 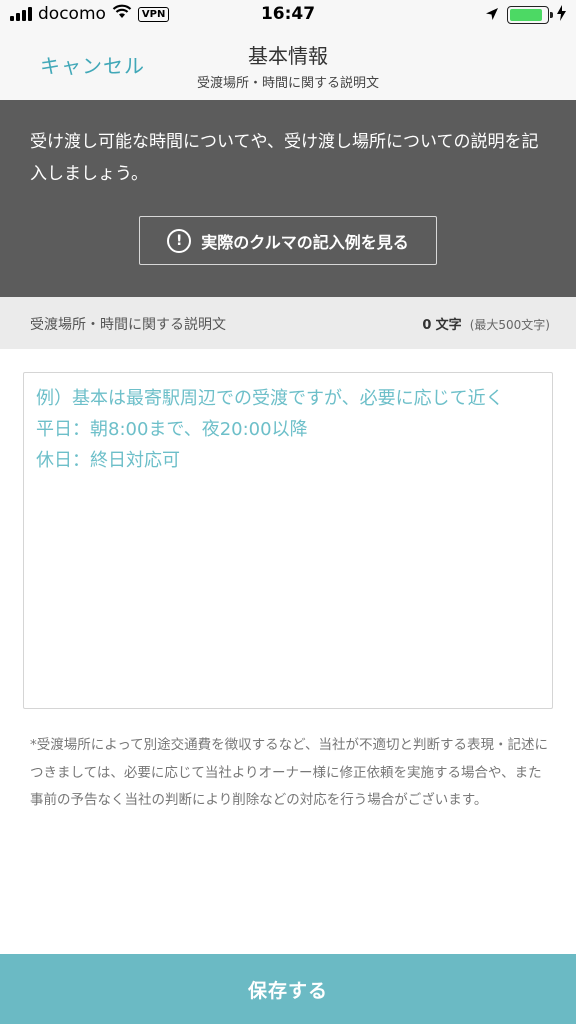 What do you see at coordinates (288, 989) in the screenshot?
I see `save-button: 保存する` at bounding box center [288, 989].